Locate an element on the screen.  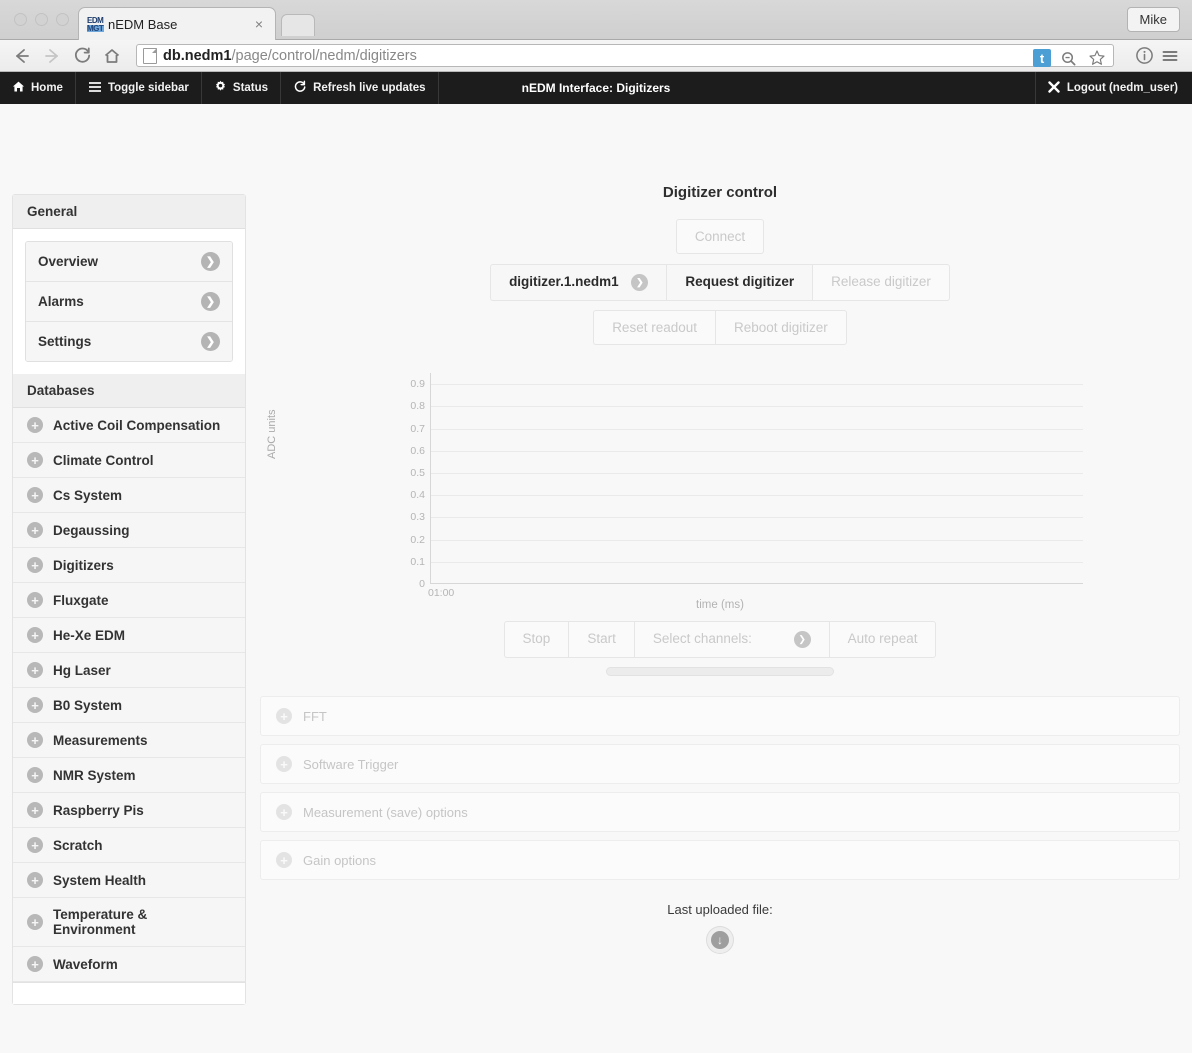
reload-icon is located at coordinates (82, 56).